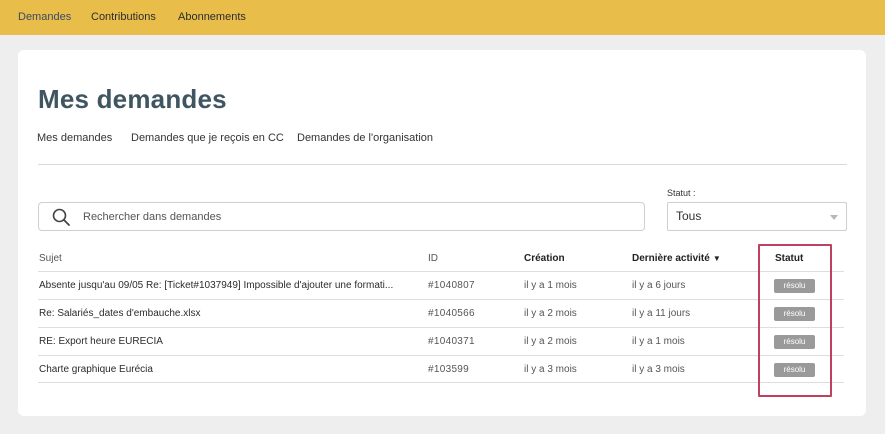 Image resolution: width=885 pixels, height=434 pixels. What do you see at coordinates (44, 17) in the screenshot?
I see `topnav-demandes: Demandes` at bounding box center [44, 17].